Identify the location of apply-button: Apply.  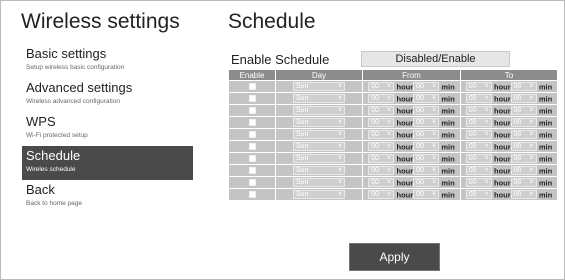
(394, 257).